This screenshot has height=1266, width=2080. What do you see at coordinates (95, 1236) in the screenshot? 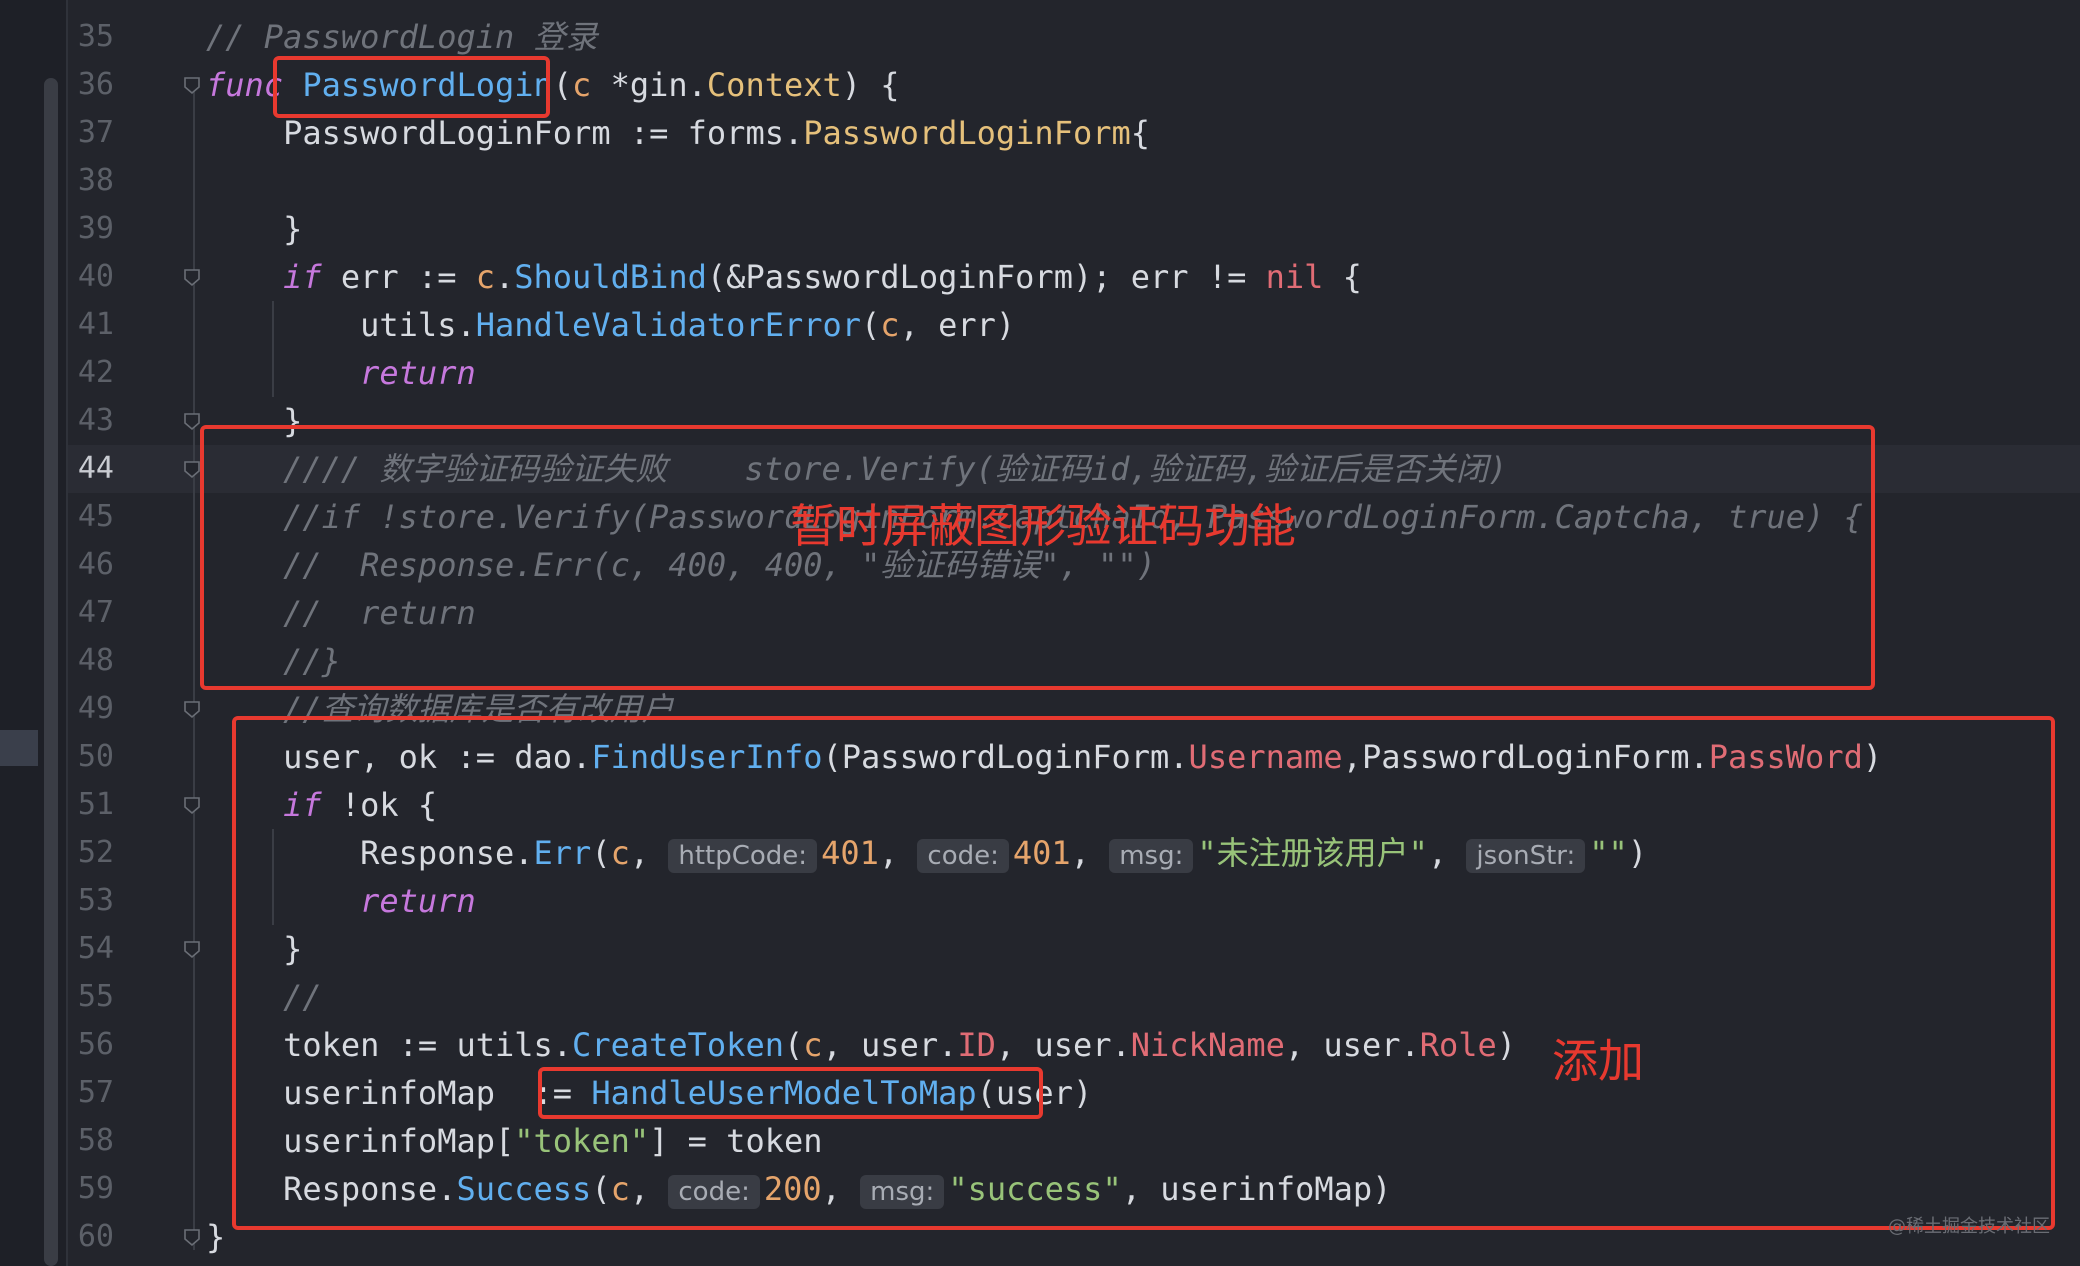
I see `line-number: 60` at bounding box center [95, 1236].